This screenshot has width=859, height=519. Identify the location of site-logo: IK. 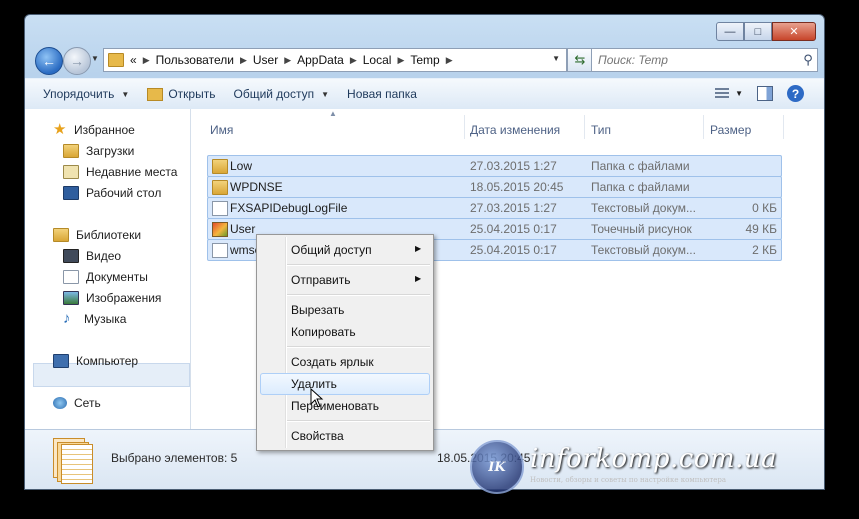
(497, 467).